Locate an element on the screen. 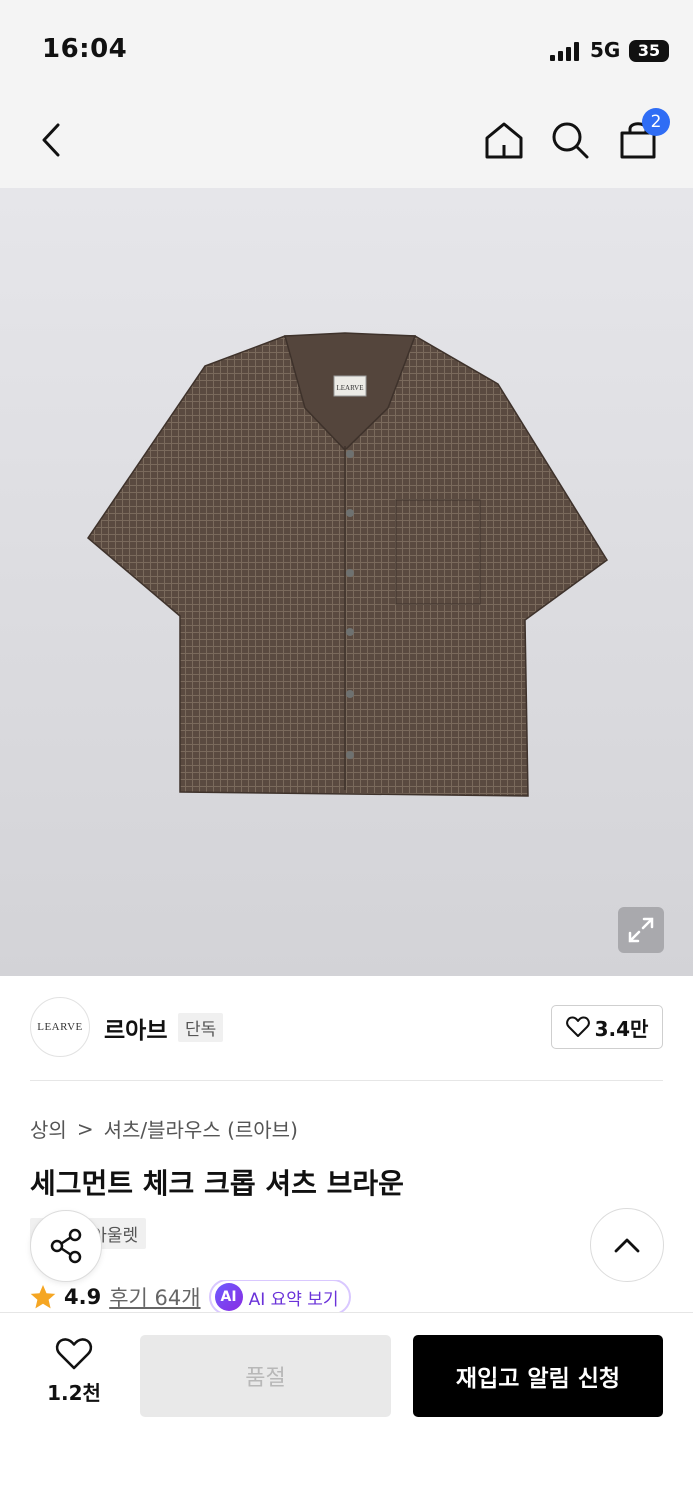 The width and height of the screenshot is (693, 1500). rating-row: 4.9 후기 64개 AI AI 요약 보기 is located at coordinates (190, 1297).